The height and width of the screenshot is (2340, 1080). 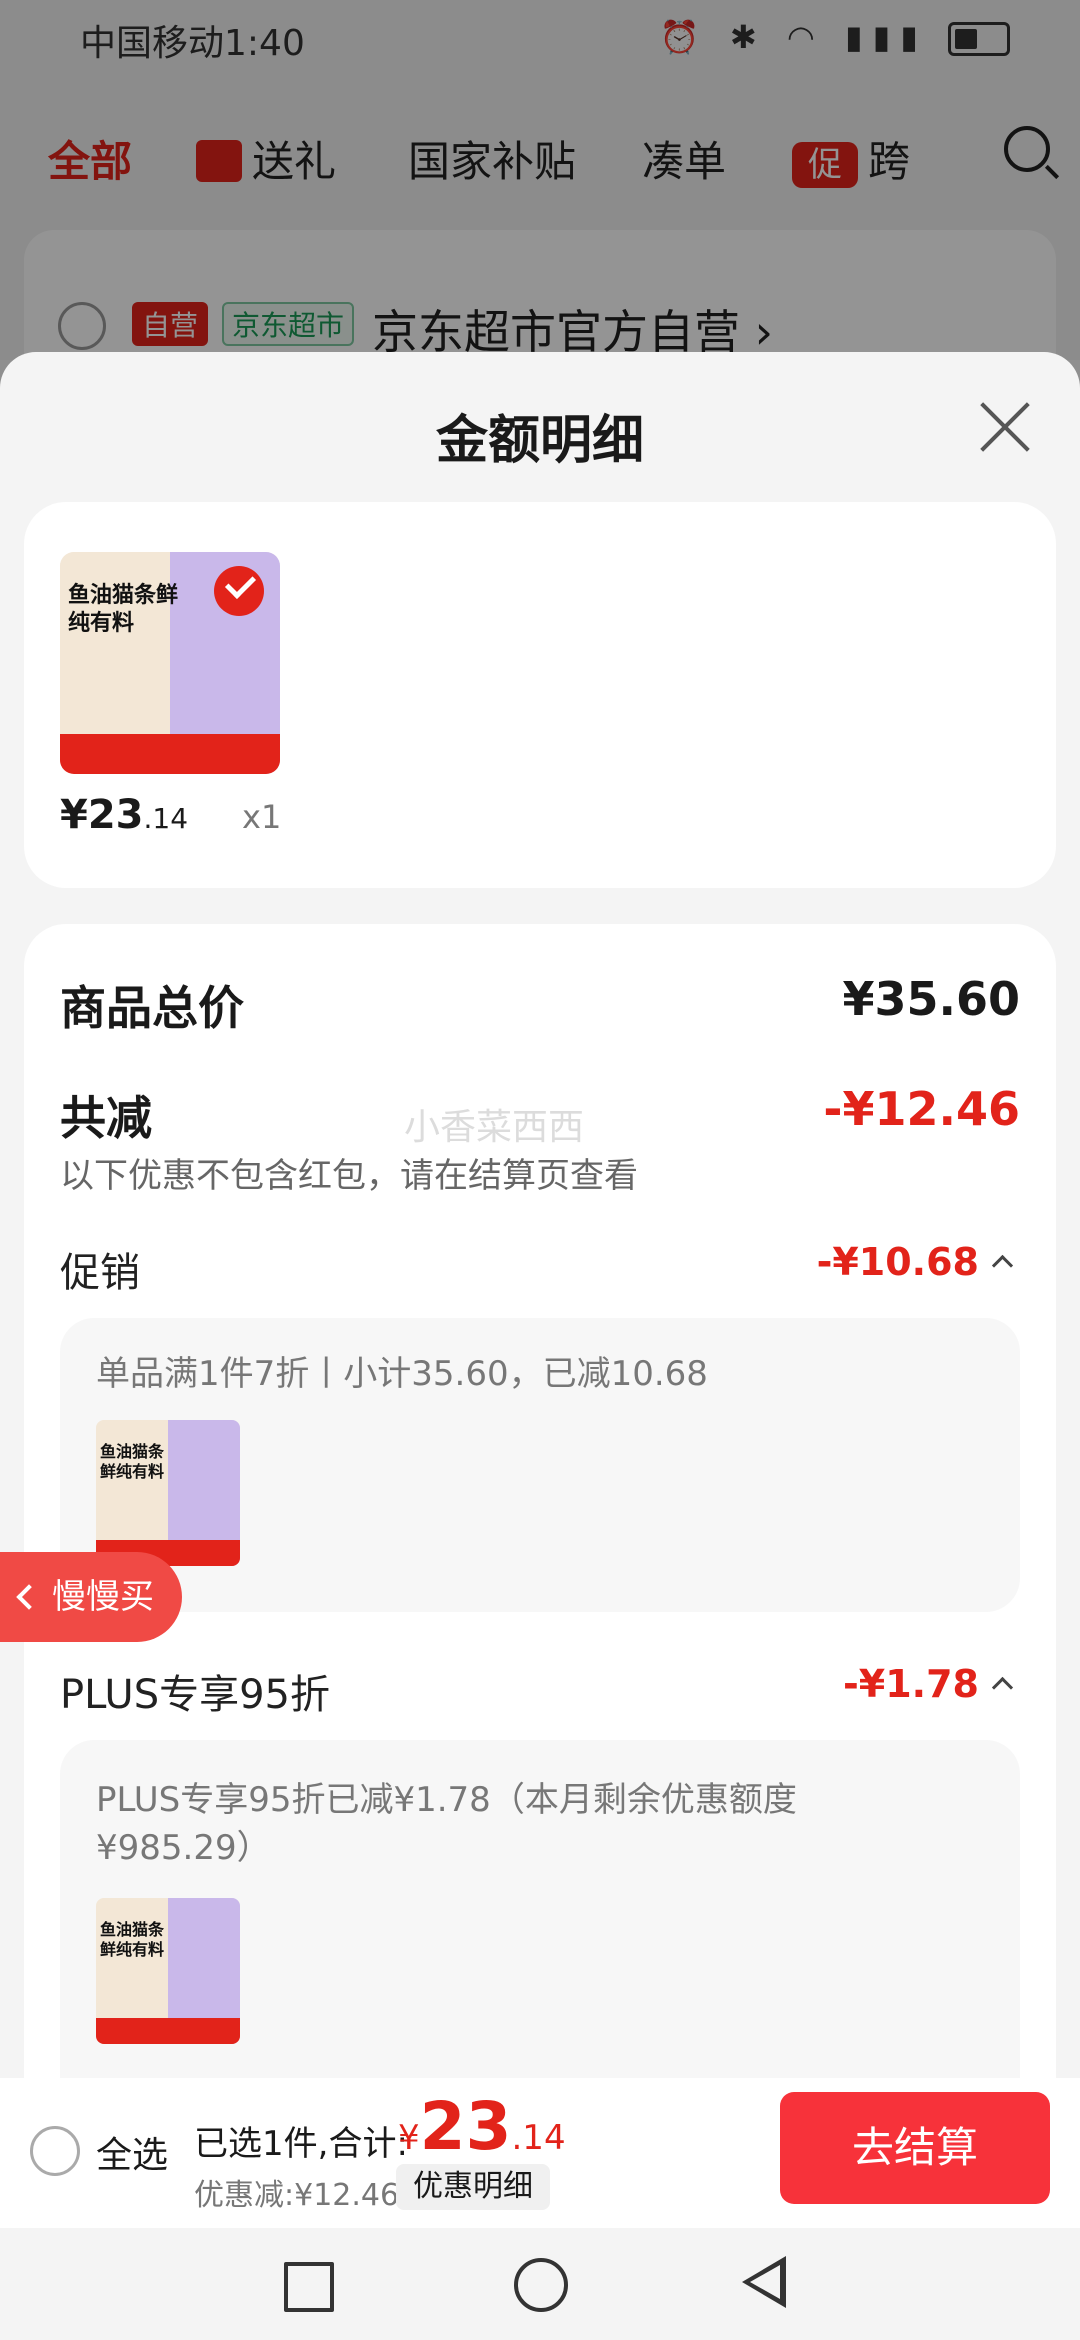 I want to click on selected-count-text: 已选1件,合计:, so click(x=301, y=2144).